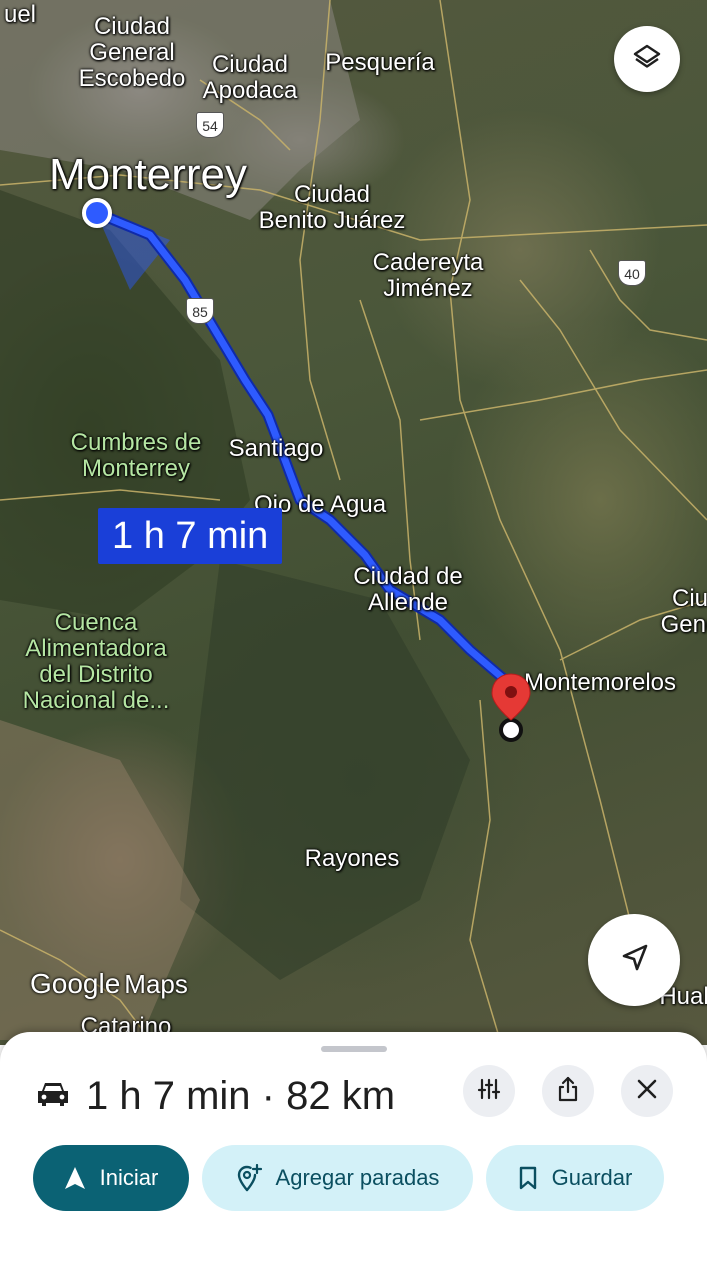  Describe the element at coordinates (75, 983) in the screenshot. I see `google-wordmark: Google` at that location.